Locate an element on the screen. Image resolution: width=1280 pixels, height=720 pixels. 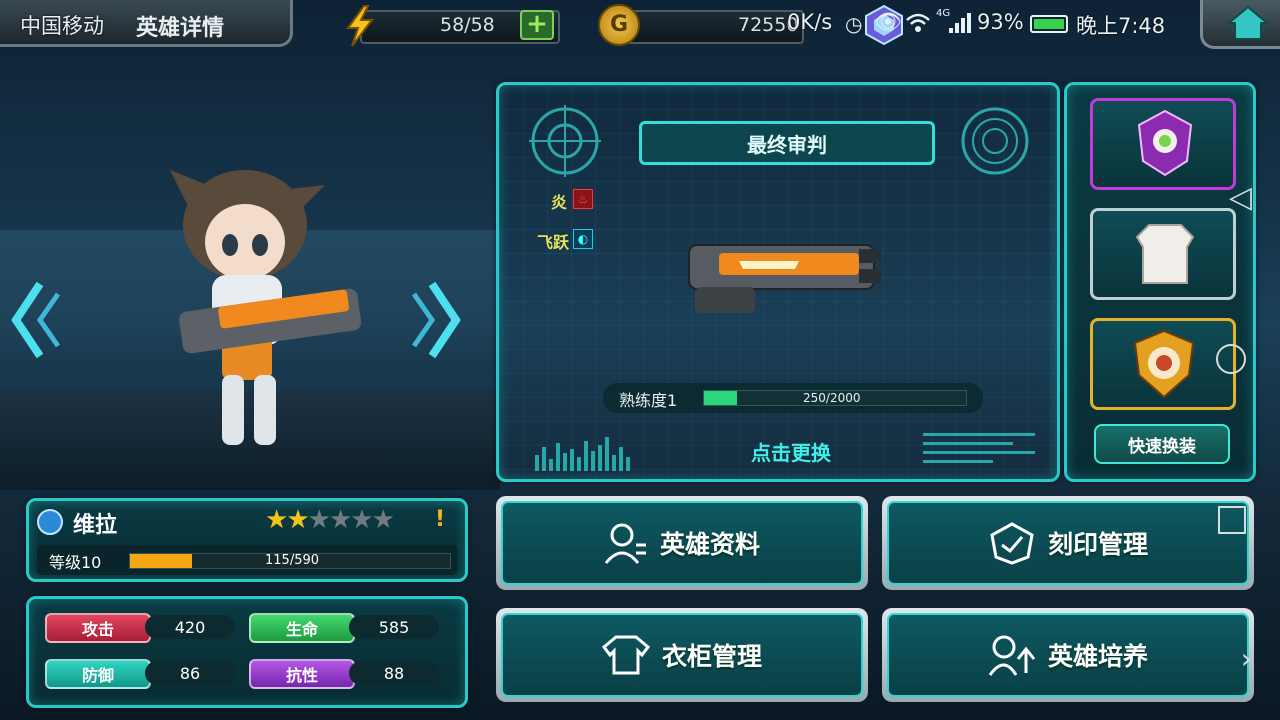
change-weapon-link: 点击更换 is located at coordinates (791, 451).